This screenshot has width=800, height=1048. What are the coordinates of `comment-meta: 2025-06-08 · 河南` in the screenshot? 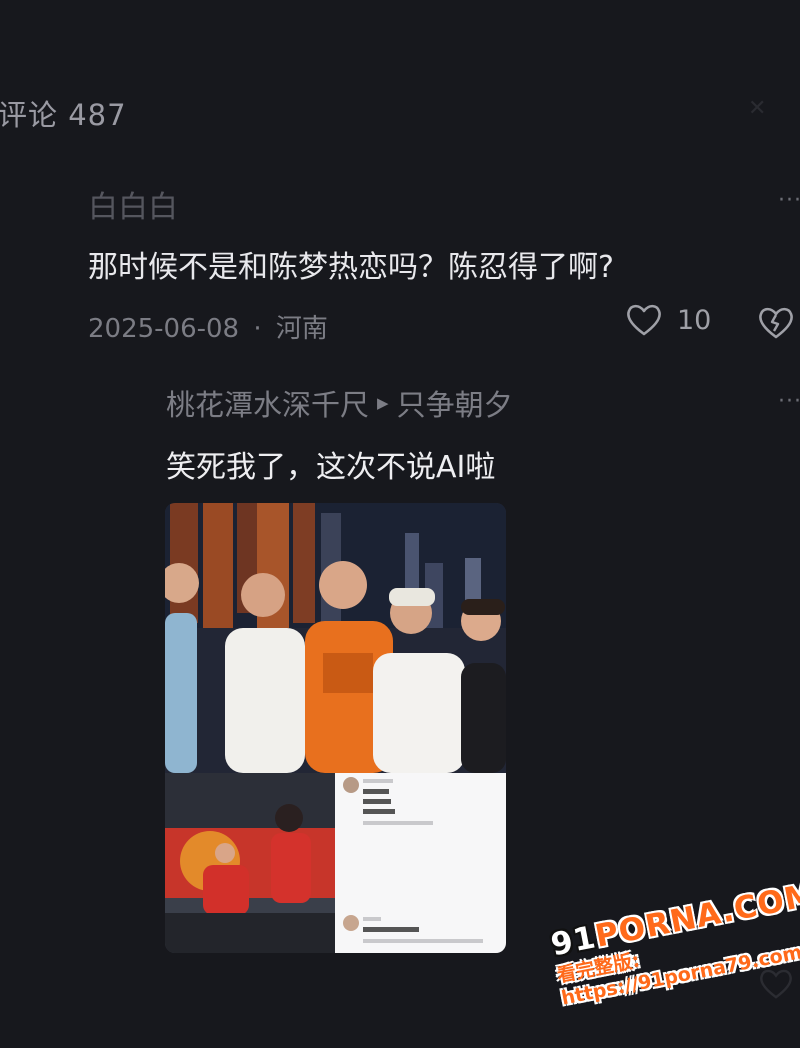 It's located at (208, 326).